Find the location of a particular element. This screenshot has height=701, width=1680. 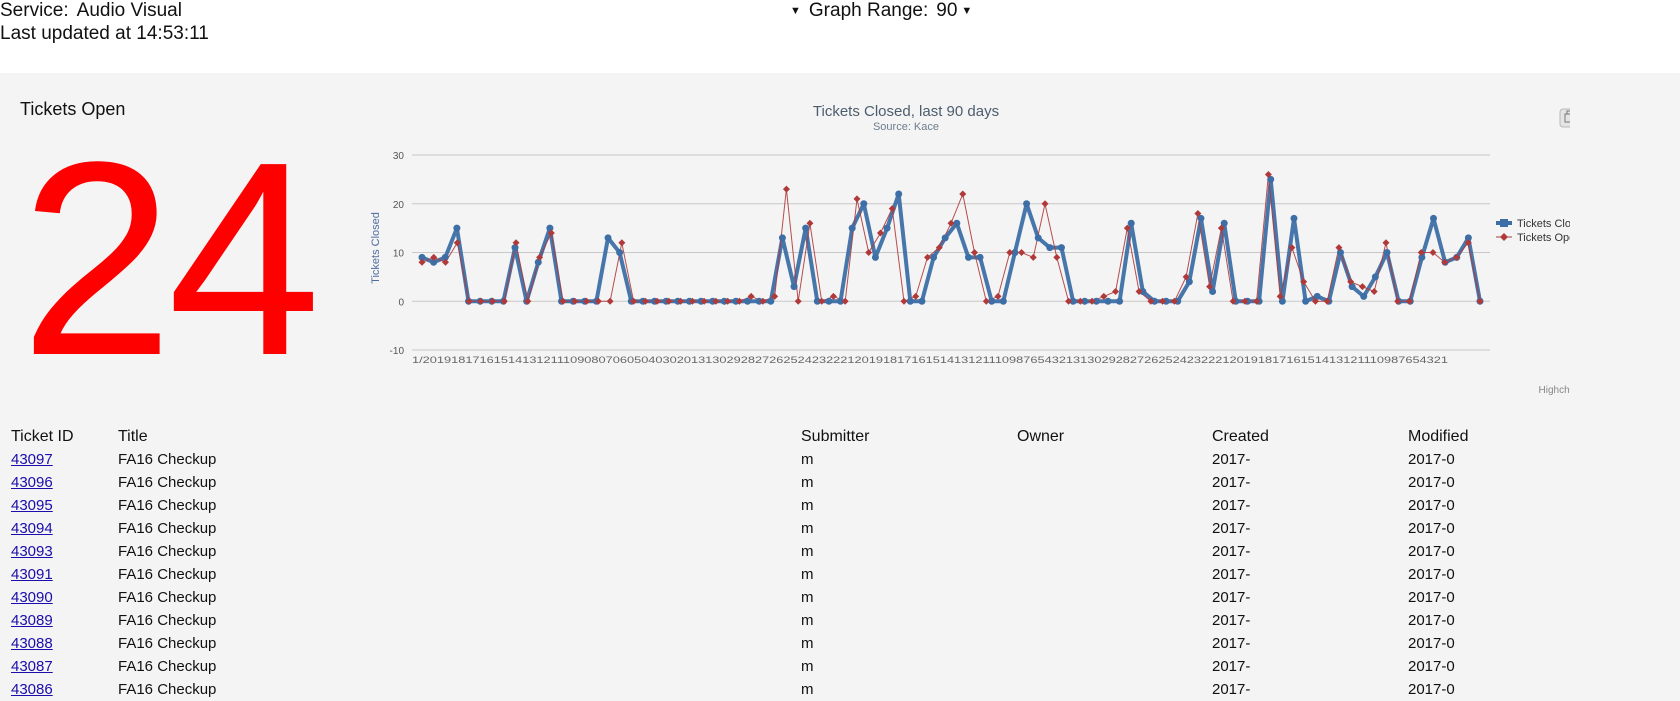

service-selector: Service: Audio Visual is located at coordinates (91, 11).